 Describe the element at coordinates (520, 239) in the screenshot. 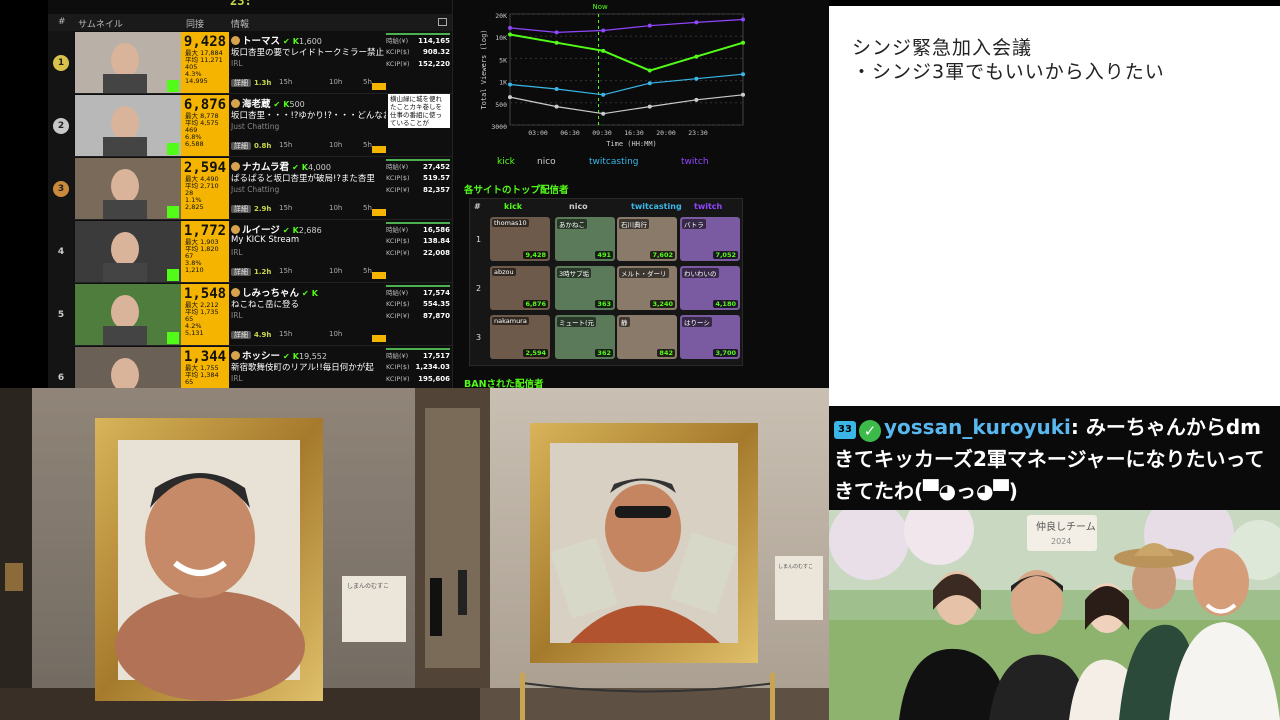

I see `top-streamer-cell: thomas10 9,428` at that location.